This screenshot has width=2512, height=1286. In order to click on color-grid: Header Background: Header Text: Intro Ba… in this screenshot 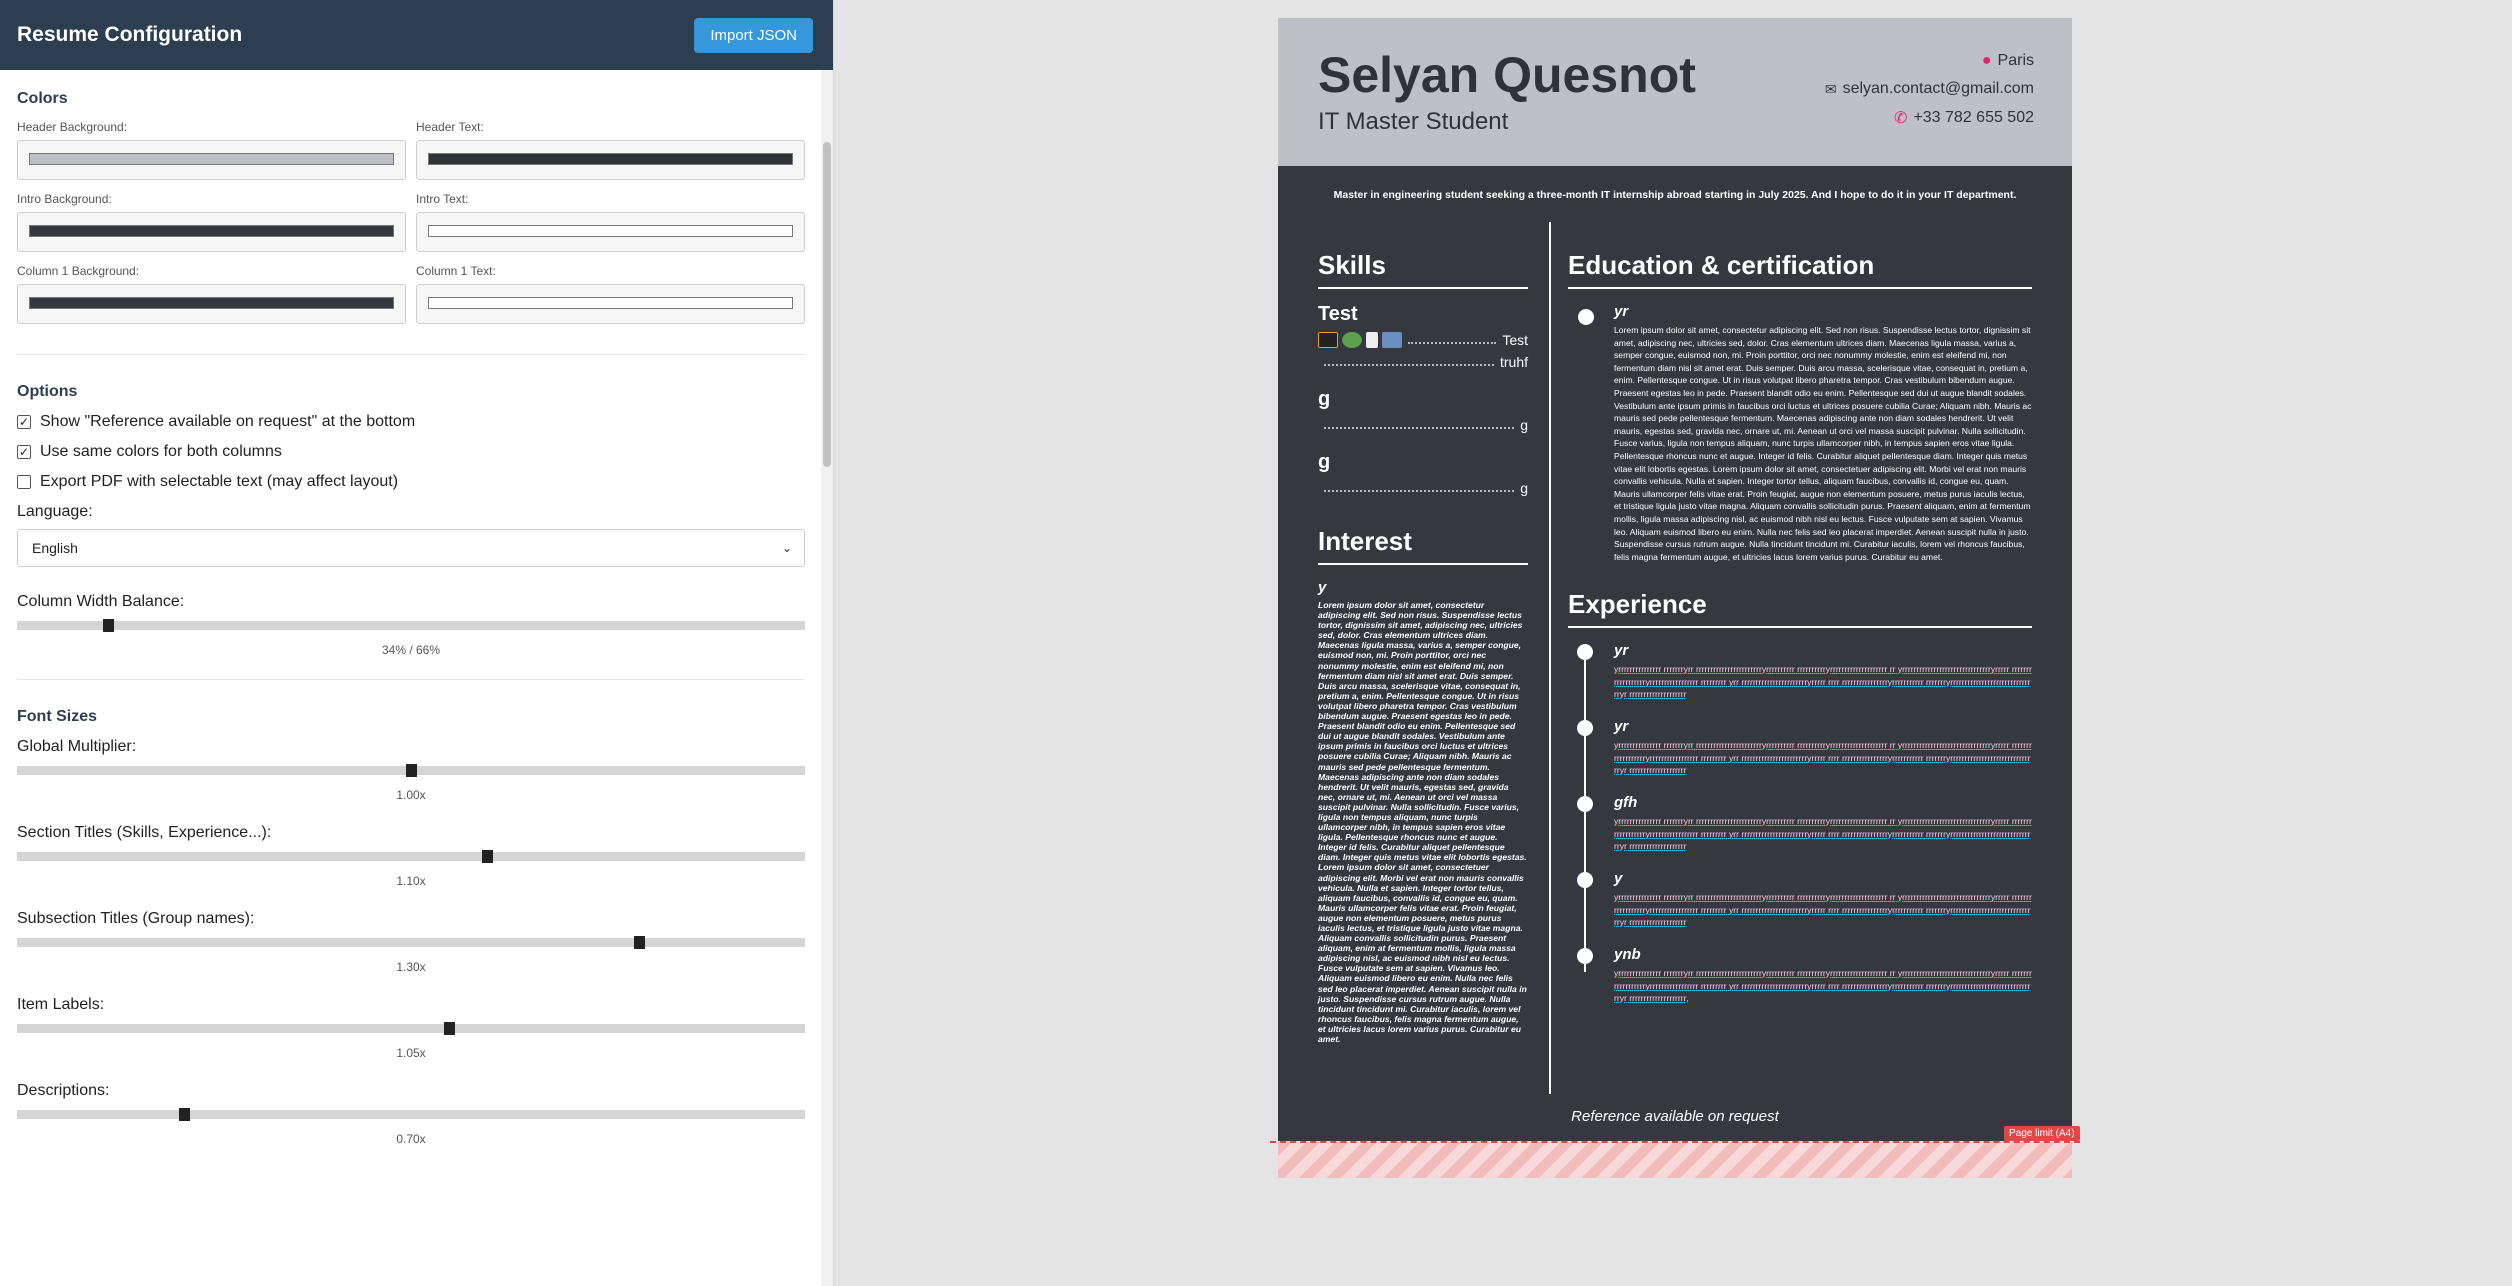, I will do `click(411, 222)`.